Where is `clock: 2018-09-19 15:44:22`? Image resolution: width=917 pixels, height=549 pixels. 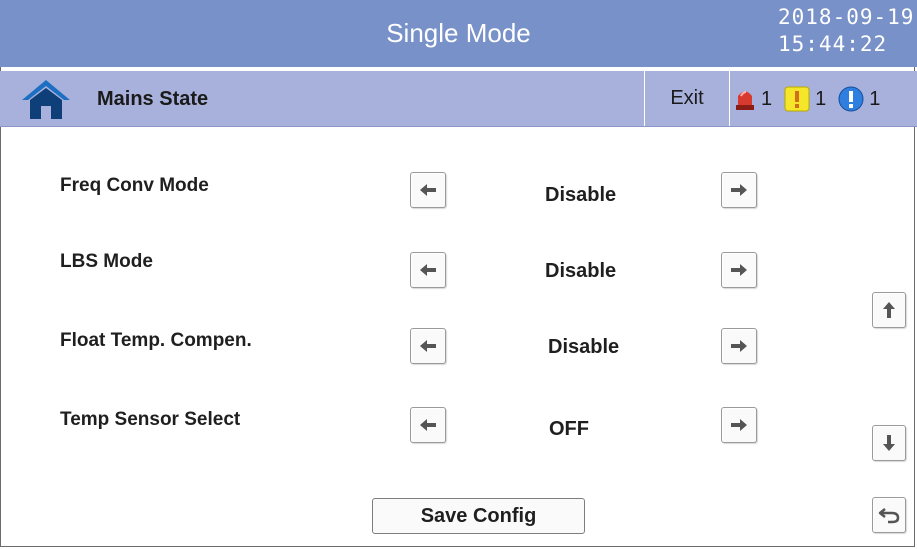 clock: 2018-09-19 15:44:22 is located at coordinates (847, 31).